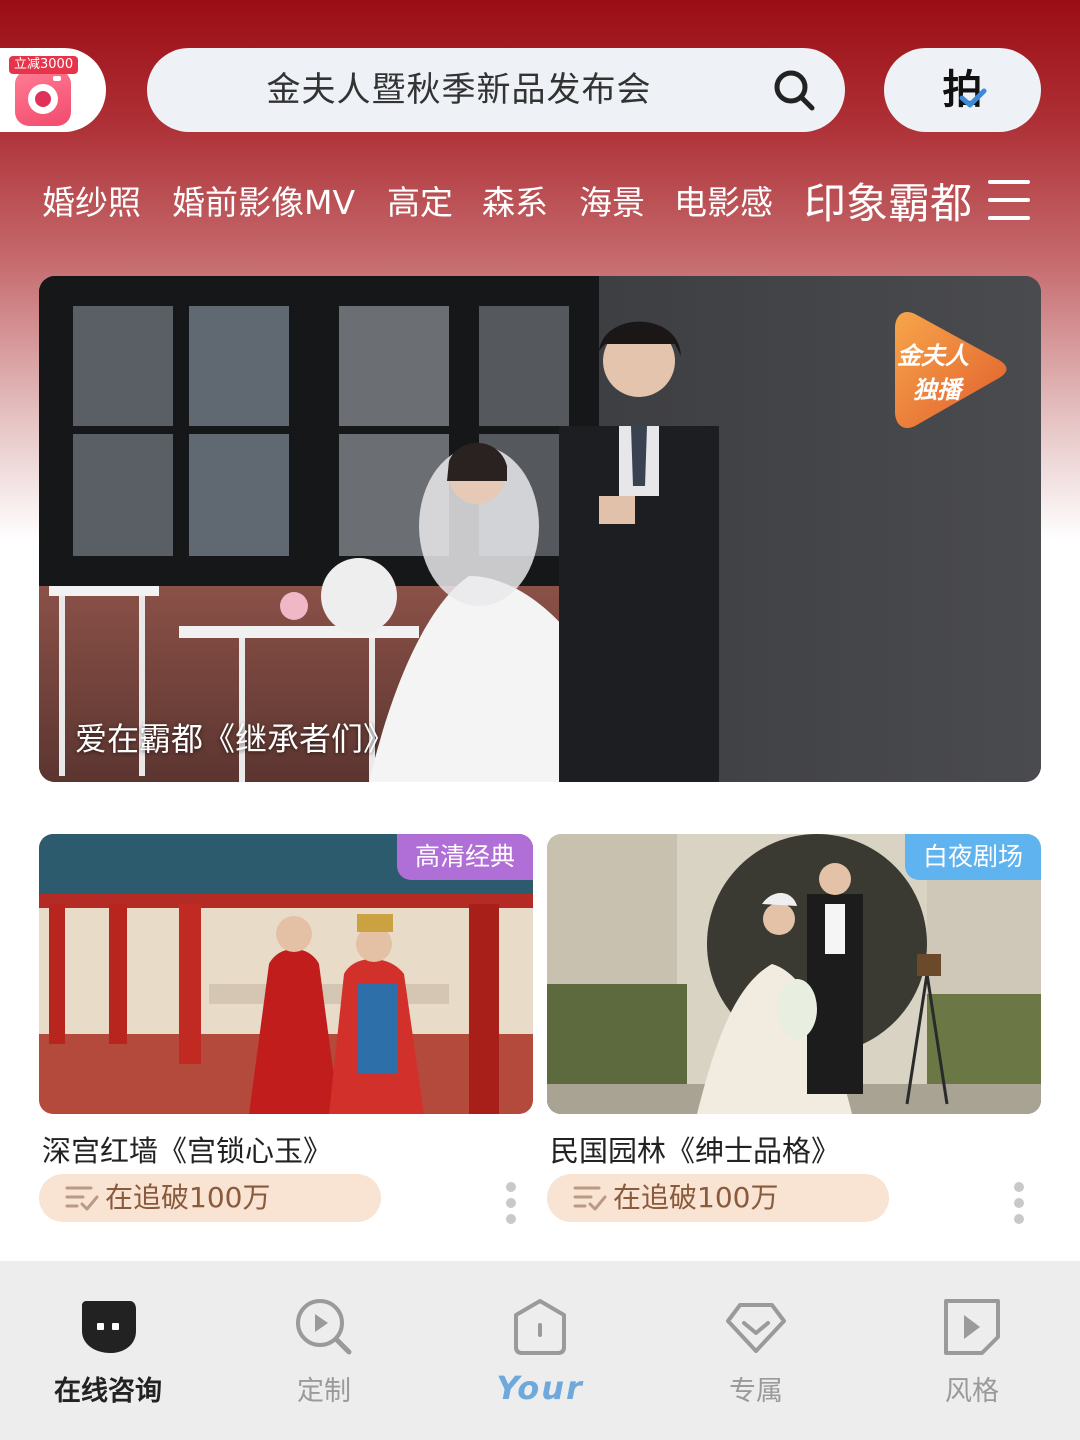 This screenshot has height=1440, width=1080. What do you see at coordinates (324, 1327) in the screenshot?
I see `search-play-icon` at bounding box center [324, 1327].